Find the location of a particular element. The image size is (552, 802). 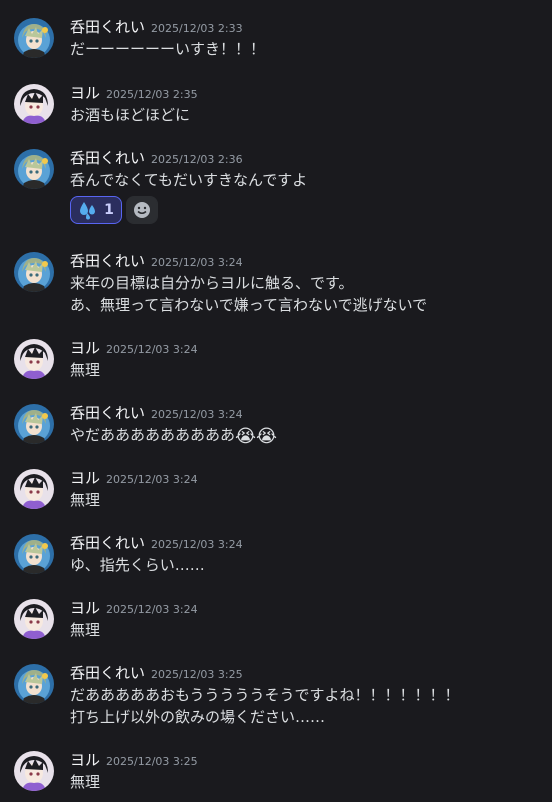

timestamp: 2025/12/03 2:35 is located at coordinates (152, 94).